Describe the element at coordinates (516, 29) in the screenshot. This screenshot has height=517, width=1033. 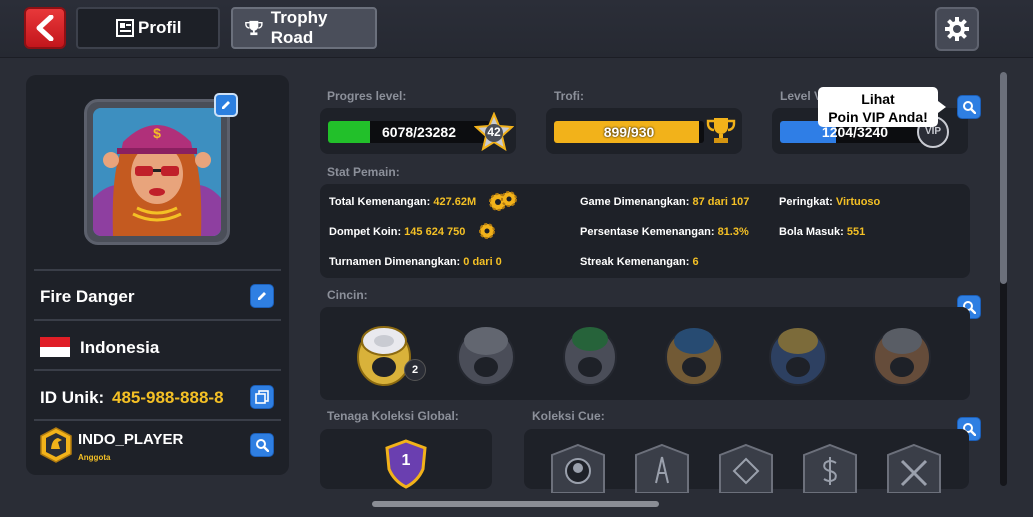
I see `top-bar: Profil Trophy Road` at that location.